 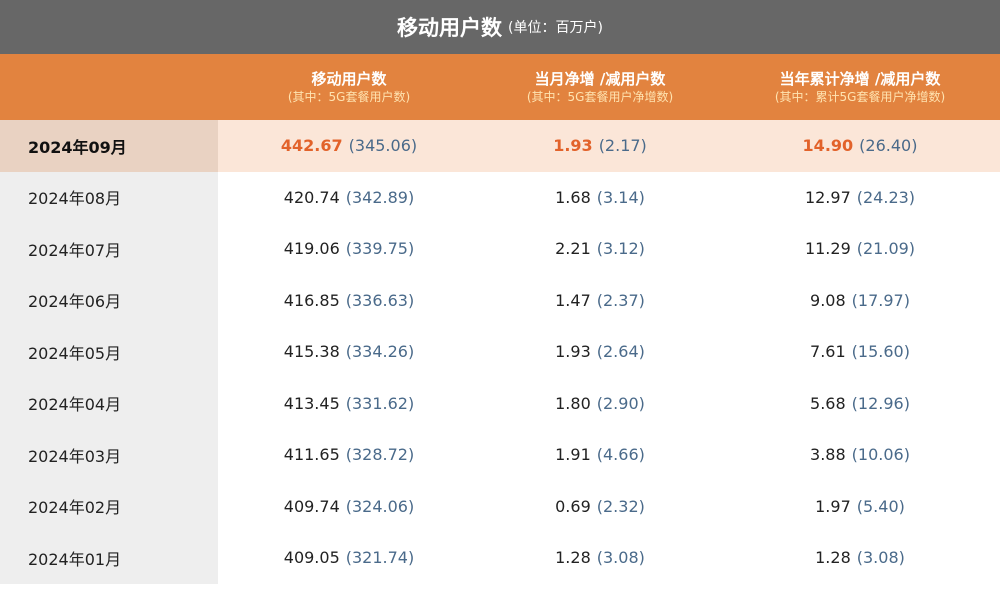 I want to click on cell-value: 5.68, so click(x=828, y=403).